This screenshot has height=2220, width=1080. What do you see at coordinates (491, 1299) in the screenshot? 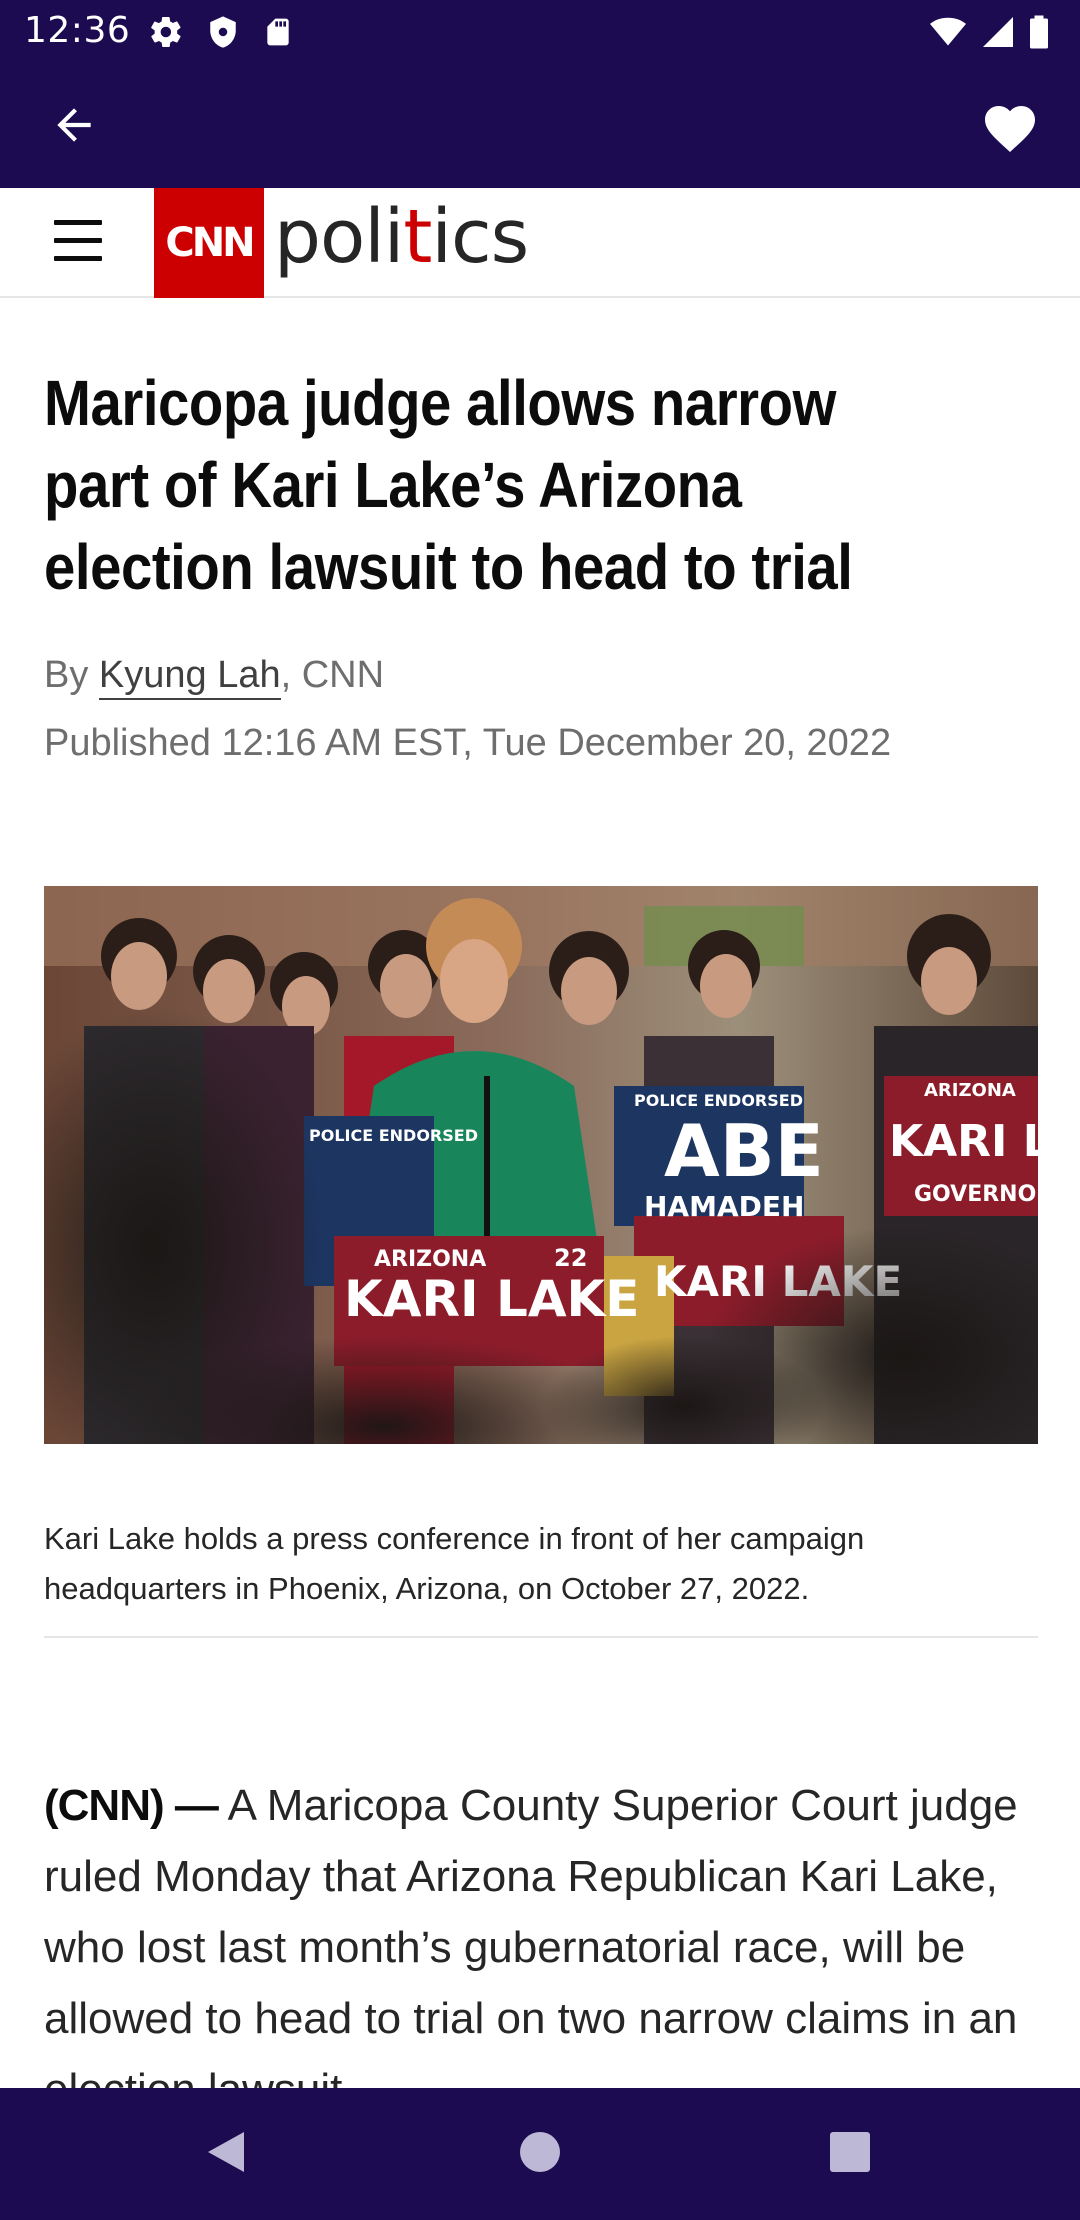
I see `sign-kari-lake-left: KARI LAKE` at bounding box center [491, 1299].